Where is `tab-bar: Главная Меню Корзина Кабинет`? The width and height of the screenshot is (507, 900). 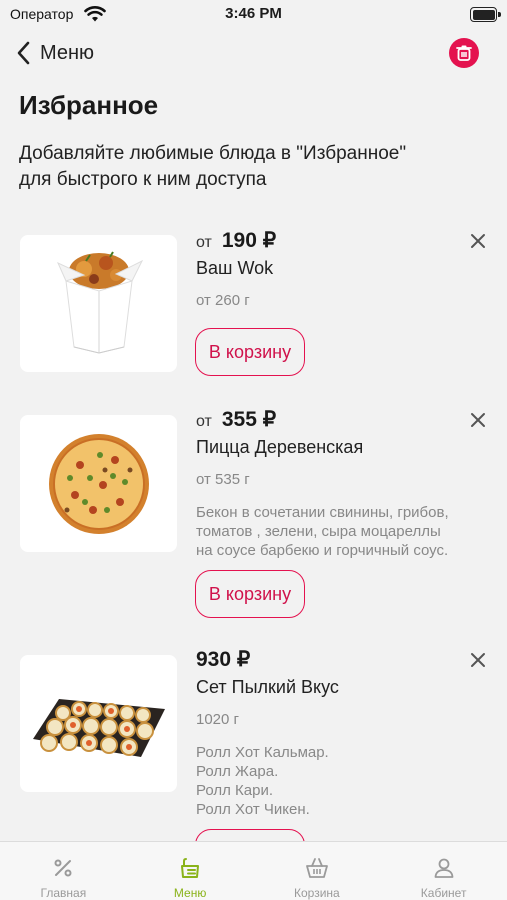
tab-bar: Главная Меню Корзина Кабинет is located at coordinates (253, 870).